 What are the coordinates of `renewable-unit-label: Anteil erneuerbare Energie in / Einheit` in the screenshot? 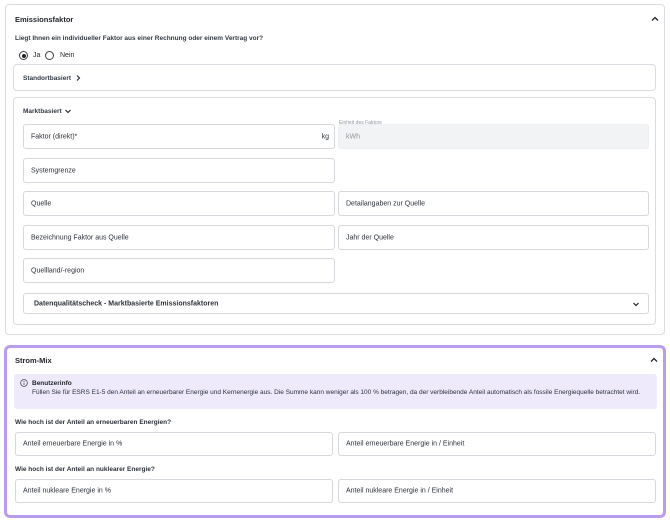 It's located at (405, 444).